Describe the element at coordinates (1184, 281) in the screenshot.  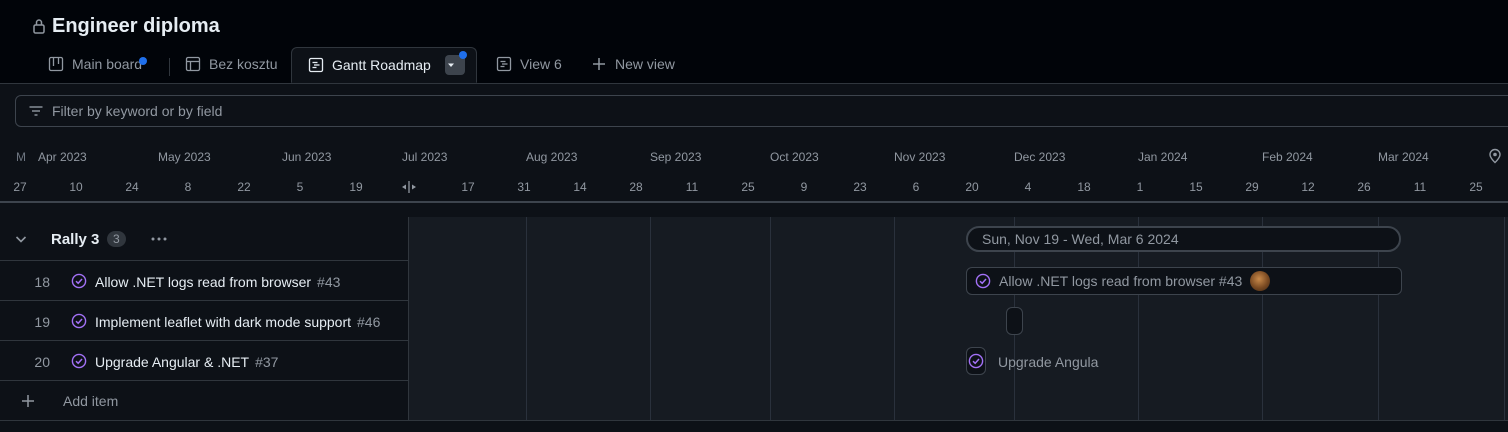
I see `gantt-bar: Allow .NET logs read from browser #43` at that location.